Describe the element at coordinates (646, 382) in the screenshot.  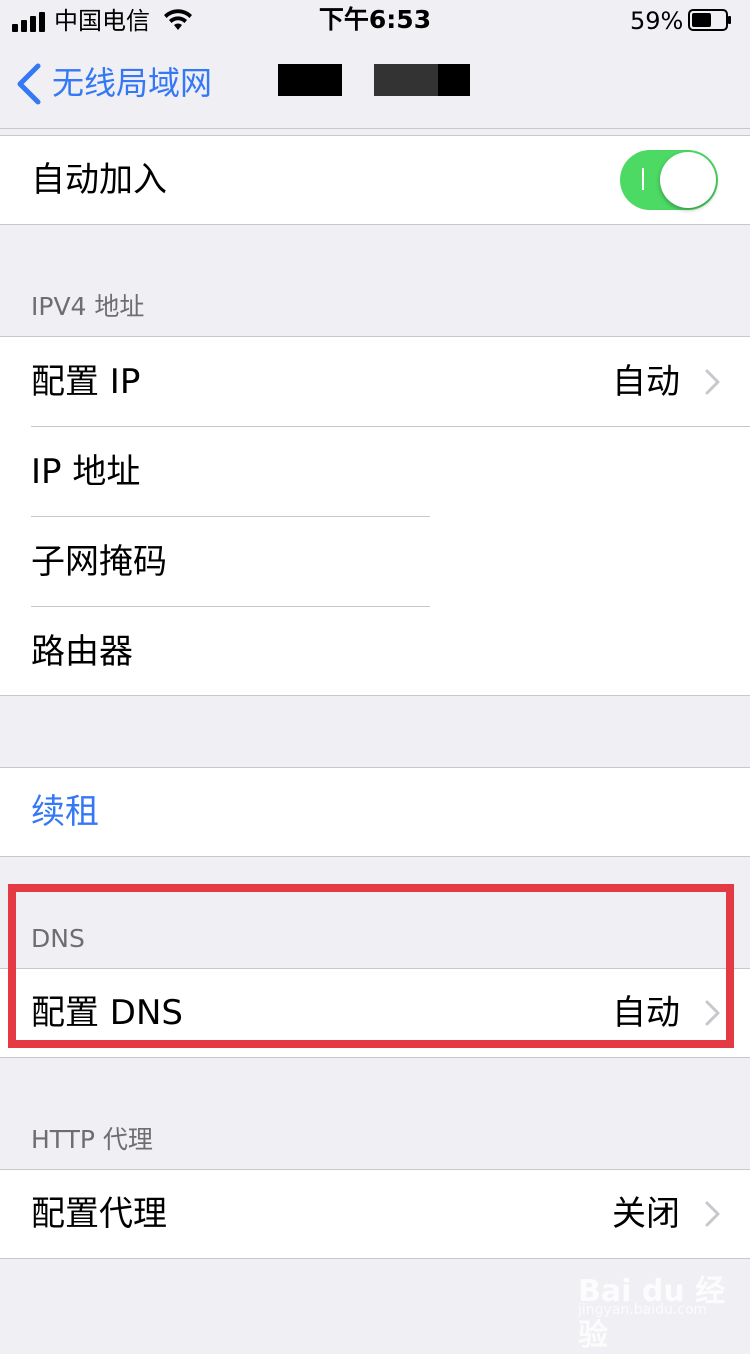
I see `configure-ip-value: 自动` at that location.